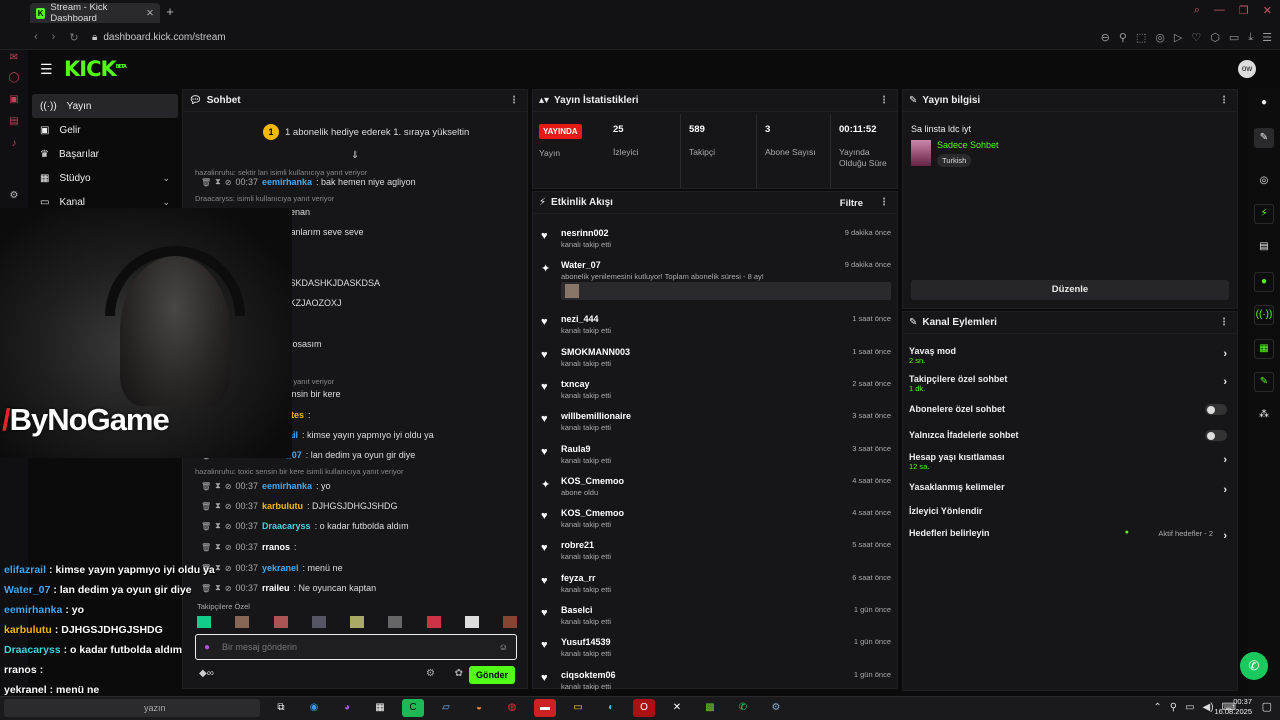  Describe the element at coordinates (1215, 37) in the screenshot. I see `extensions-icon: ⬡` at that location.